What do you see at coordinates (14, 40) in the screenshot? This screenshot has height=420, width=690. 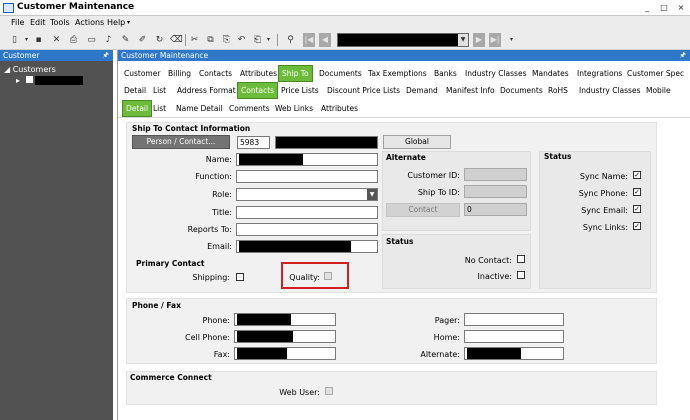 I see `new-icon: ▯` at bounding box center [14, 40].